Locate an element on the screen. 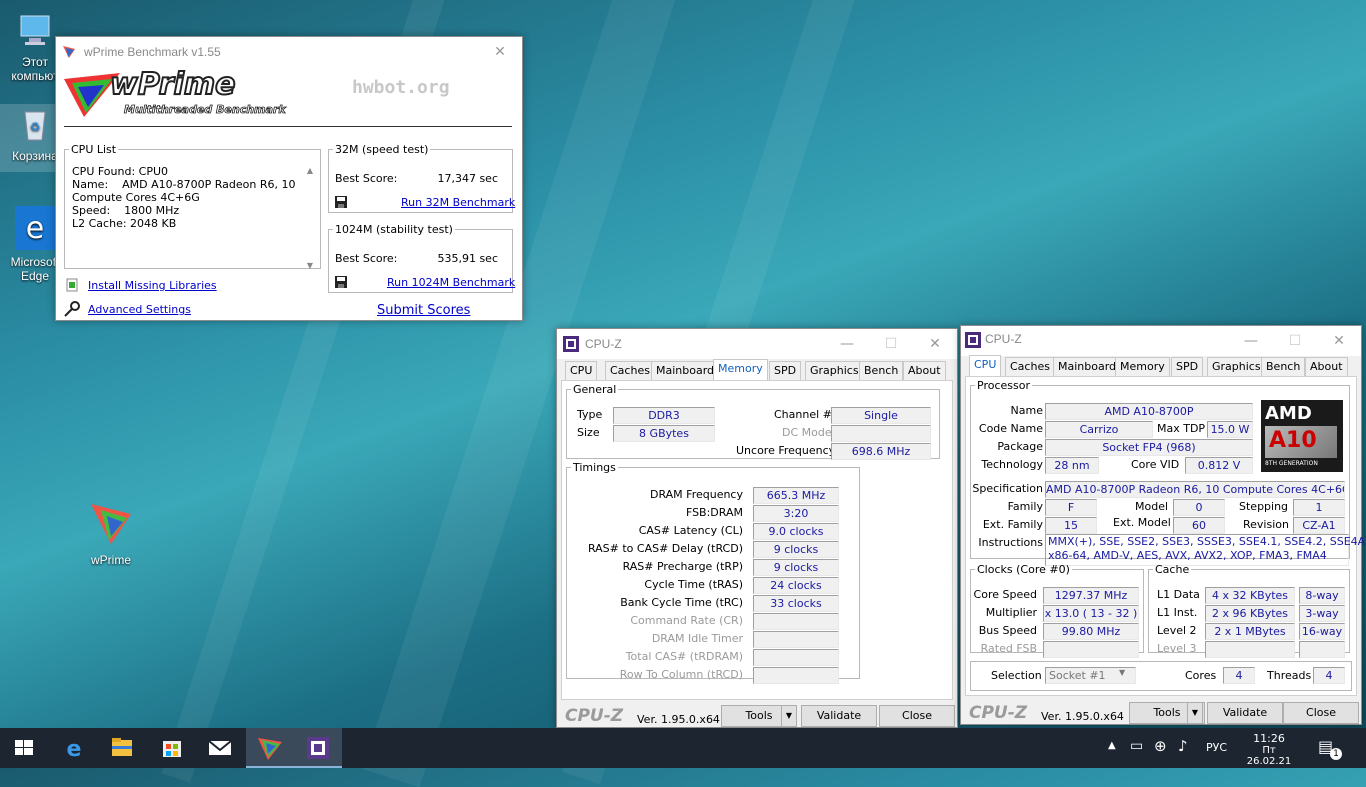 Image resolution: width=1366 pixels, height=787 pixels. chevron-down-icon: ▼ is located at coordinates (1122, 672).